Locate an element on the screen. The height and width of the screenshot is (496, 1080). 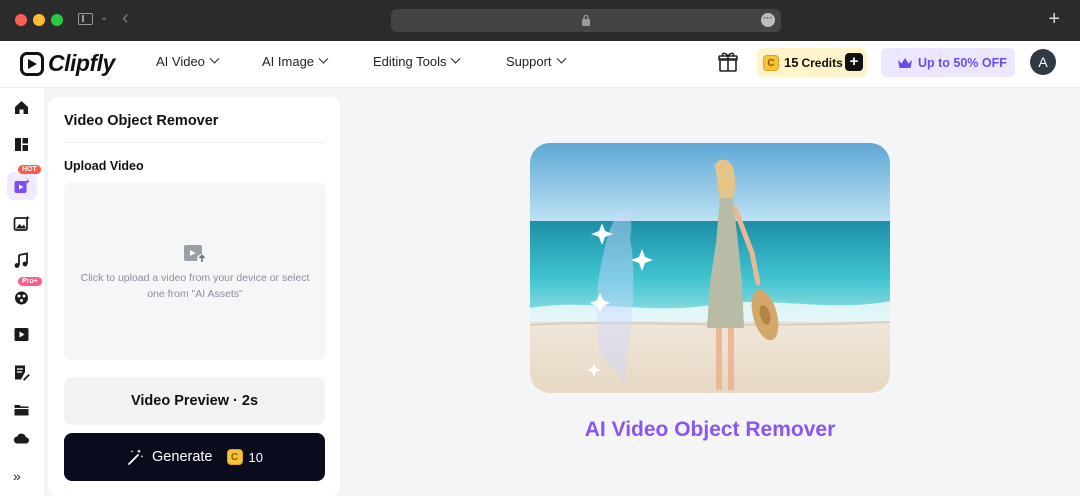
generate-button: Generate C 10 is located at coordinates (194, 457).